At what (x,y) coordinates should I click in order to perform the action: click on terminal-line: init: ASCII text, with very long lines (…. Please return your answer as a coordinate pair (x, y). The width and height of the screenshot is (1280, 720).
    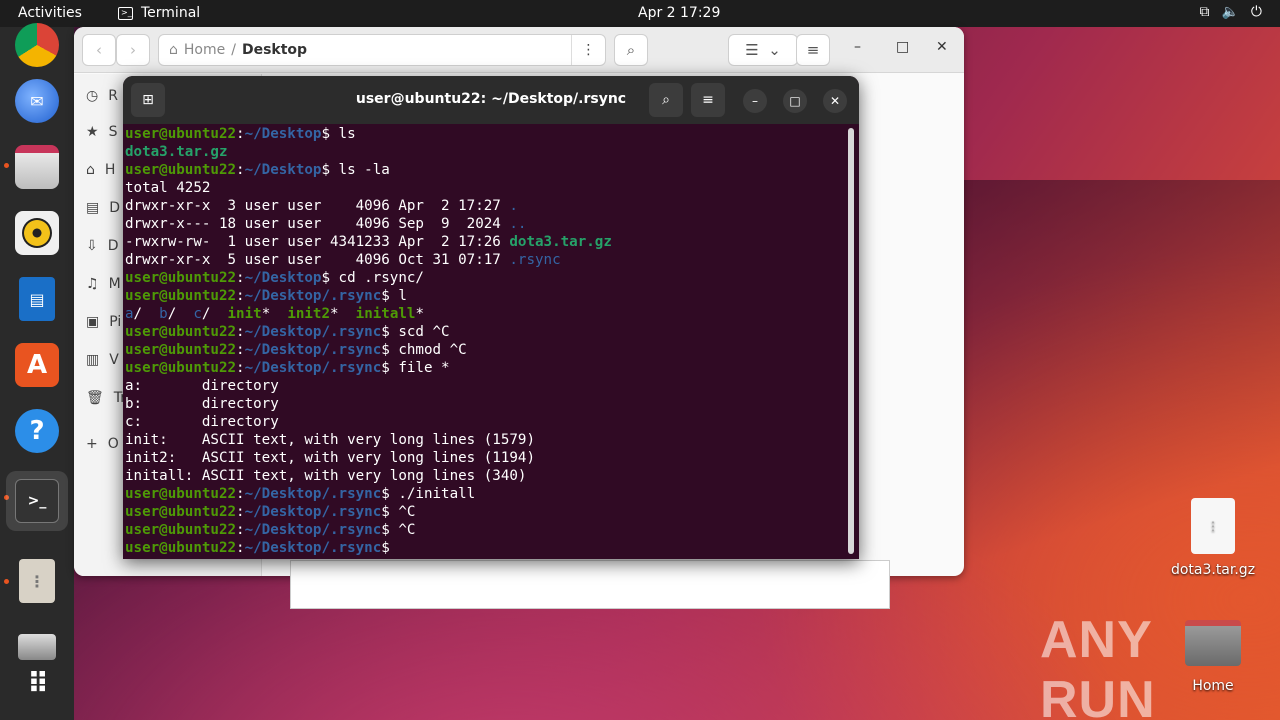
    Looking at the image, I should click on (330, 440).